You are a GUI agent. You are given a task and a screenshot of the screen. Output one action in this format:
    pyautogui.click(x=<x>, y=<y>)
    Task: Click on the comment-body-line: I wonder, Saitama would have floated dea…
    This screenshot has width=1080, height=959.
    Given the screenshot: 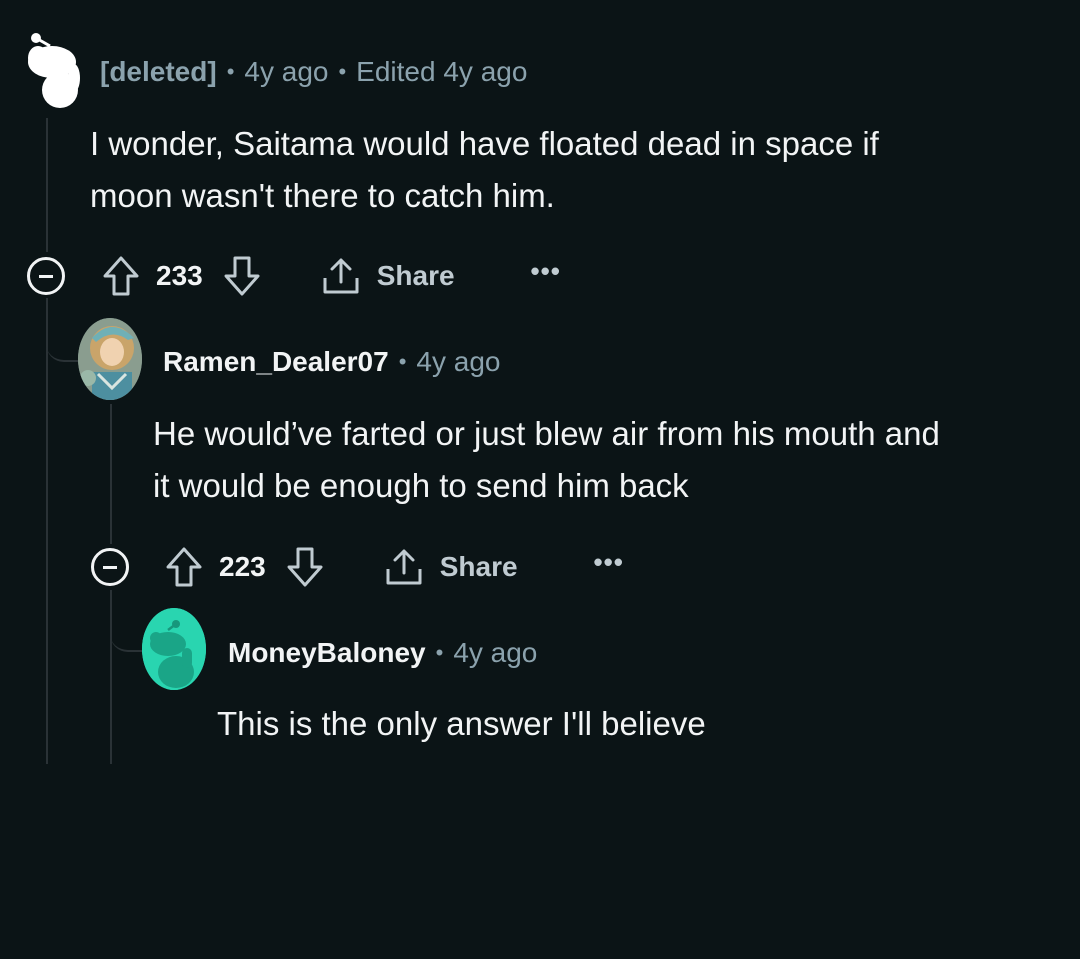 What is the action you would take?
    pyautogui.click(x=484, y=143)
    